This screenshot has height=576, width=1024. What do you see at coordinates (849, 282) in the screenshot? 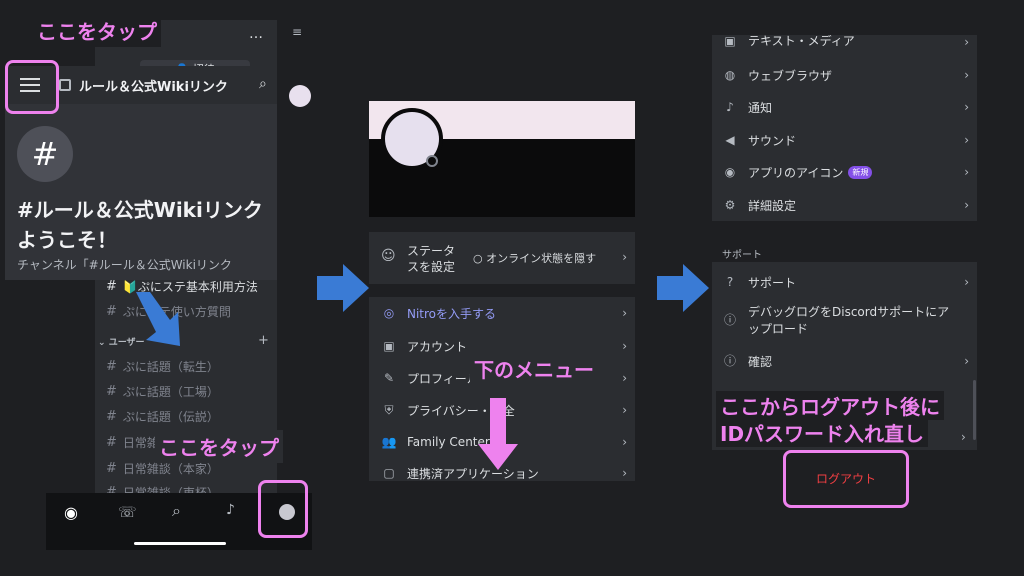
I see `menu-support: ? サポート ›` at bounding box center [849, 282].